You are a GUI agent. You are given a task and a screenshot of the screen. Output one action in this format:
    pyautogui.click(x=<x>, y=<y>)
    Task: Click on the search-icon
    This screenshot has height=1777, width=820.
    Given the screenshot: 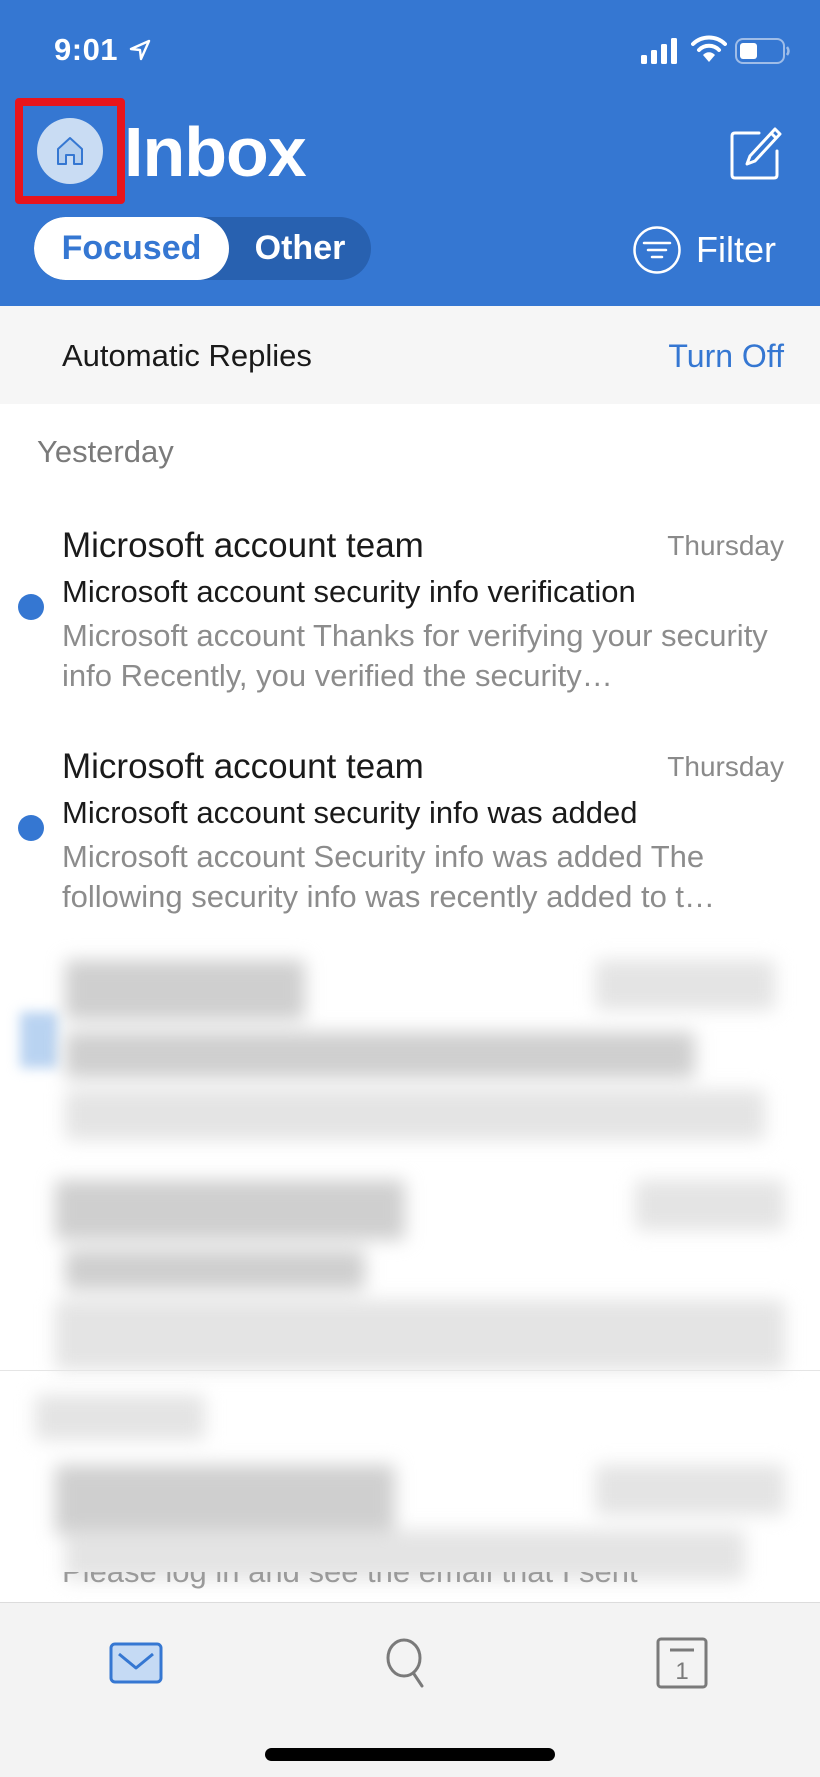 What is the action you would take?
    pyautogui.click(x=405, y=1663)
    